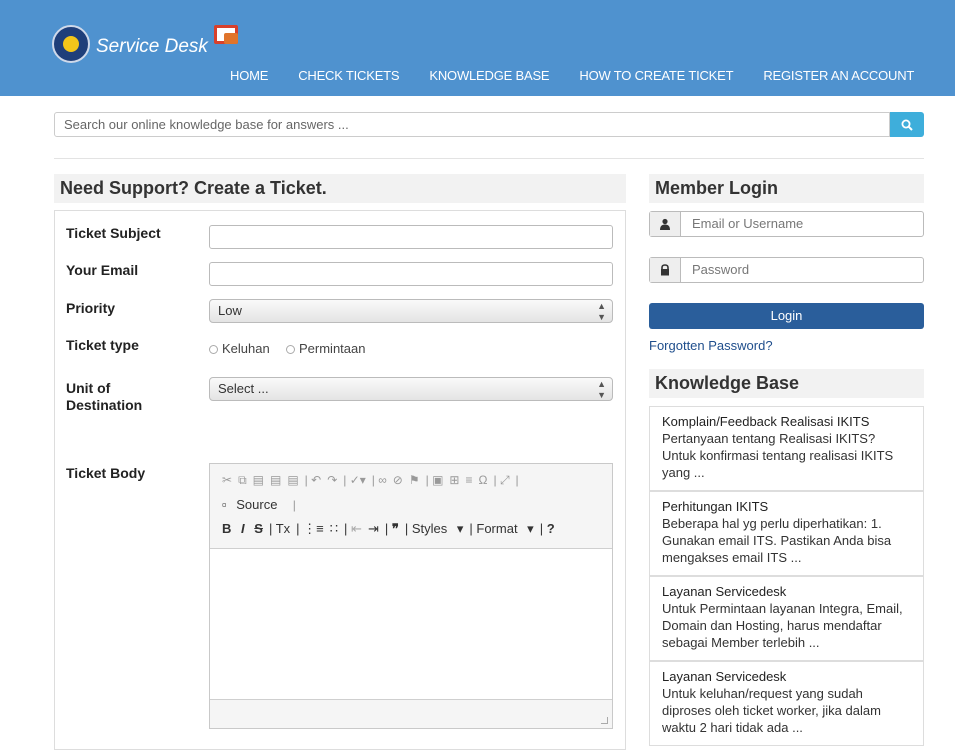  What do you see at coordinates (411, 237) in the screenshot?
I see `ticket-subject-input` at bounding box center [411, 237].